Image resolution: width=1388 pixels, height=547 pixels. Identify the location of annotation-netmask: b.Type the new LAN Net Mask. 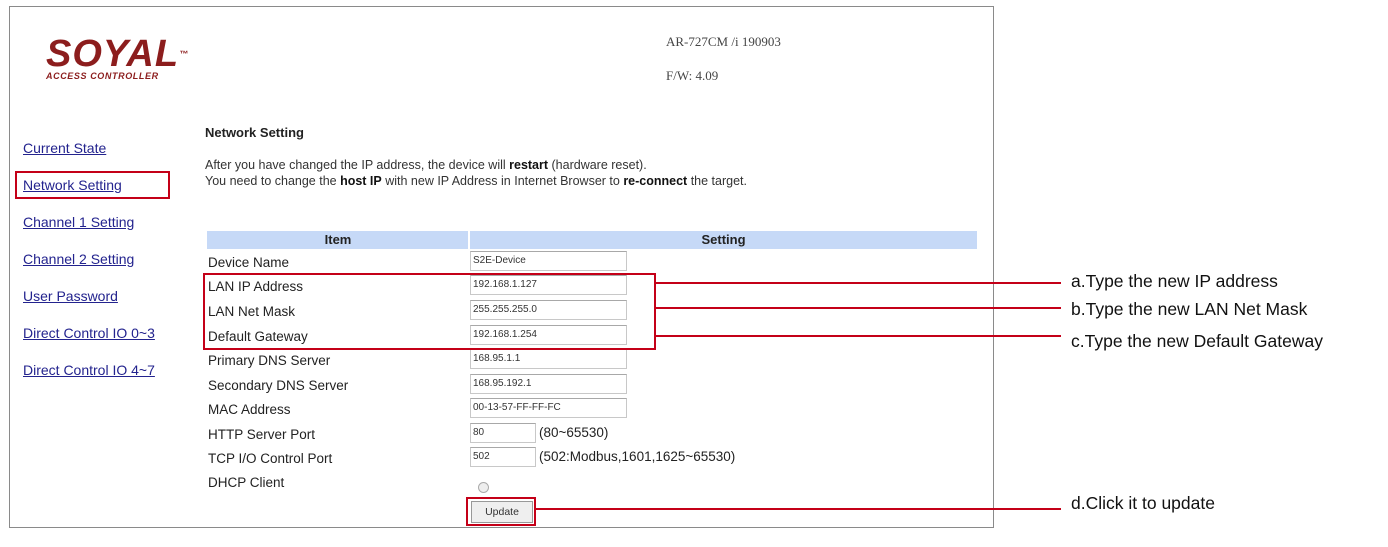
(1189, 309).